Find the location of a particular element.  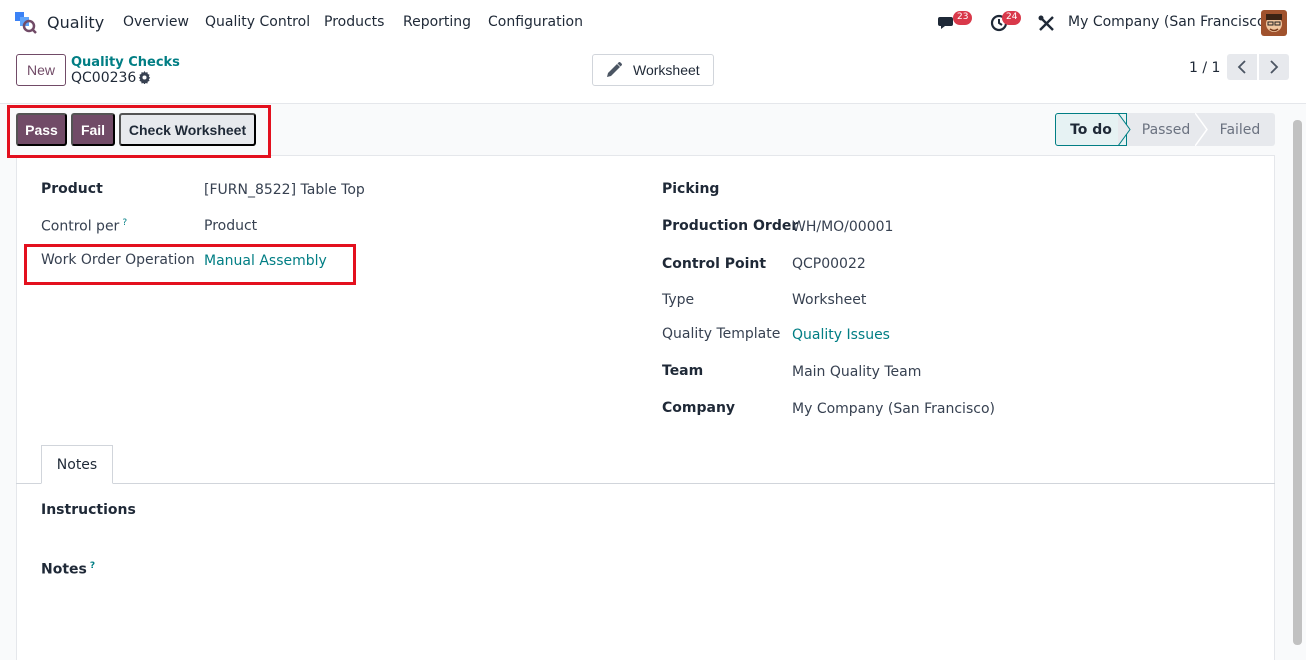

wrench-screwdriver-icon is located at coordinates (1046, 23).